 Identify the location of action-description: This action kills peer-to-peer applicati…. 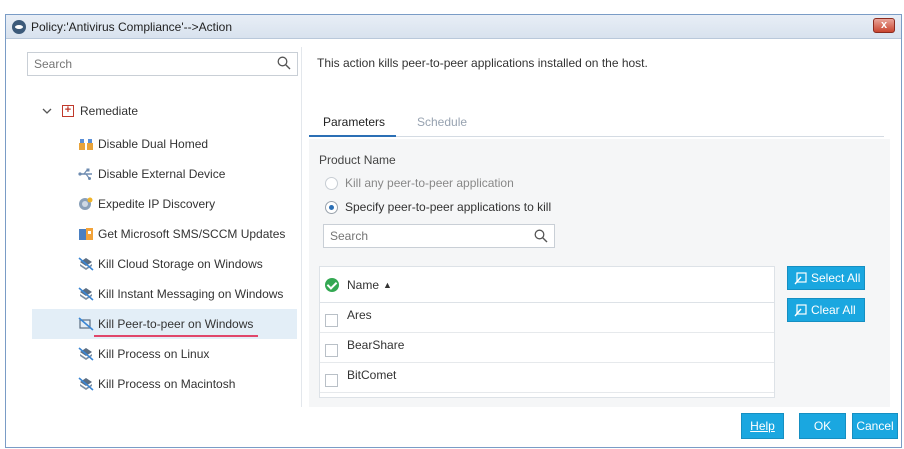
(482, 63).